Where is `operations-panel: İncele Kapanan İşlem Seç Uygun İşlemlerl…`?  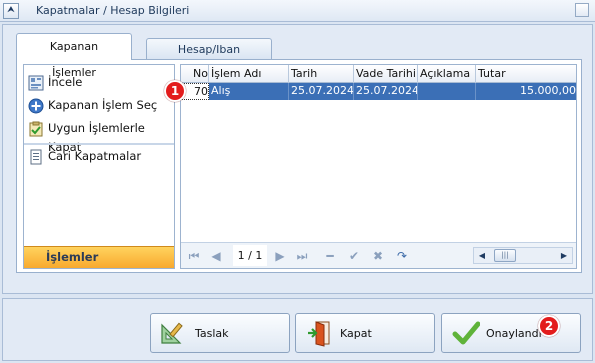 operations-panel: İncele Kapanan İşlem Seç Uygun İşlemlerl… is located at coordinates (99, 166).